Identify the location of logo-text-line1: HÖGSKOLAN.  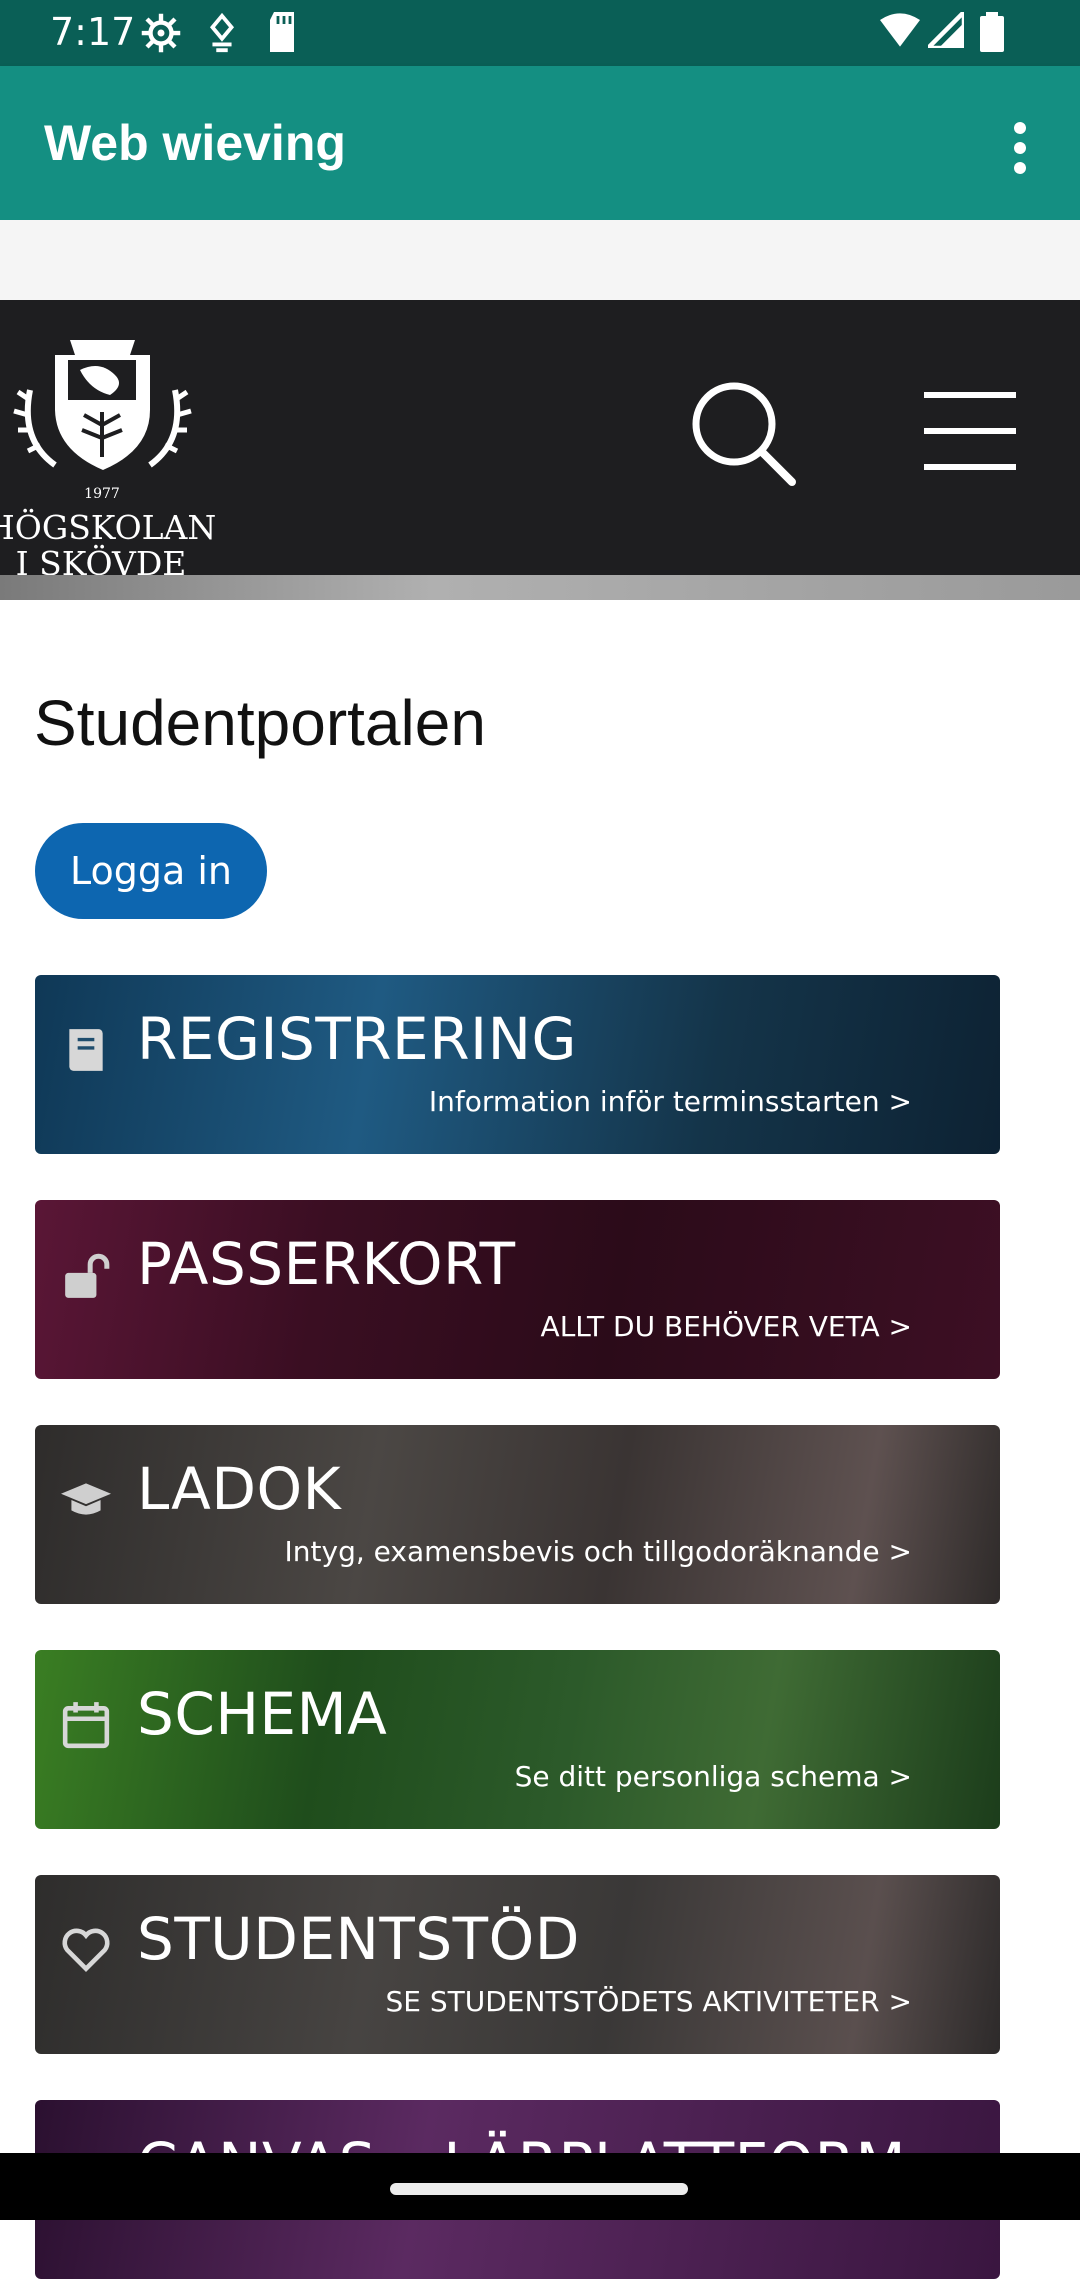
(108, 527).